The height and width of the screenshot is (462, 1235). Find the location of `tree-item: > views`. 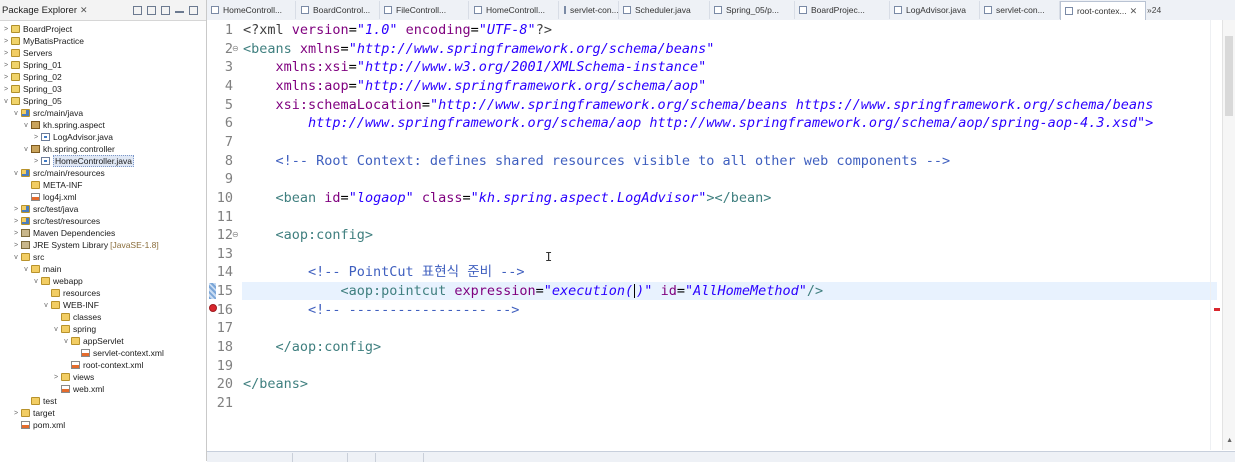

tree-item: > views is located at coordinates (73, 377).